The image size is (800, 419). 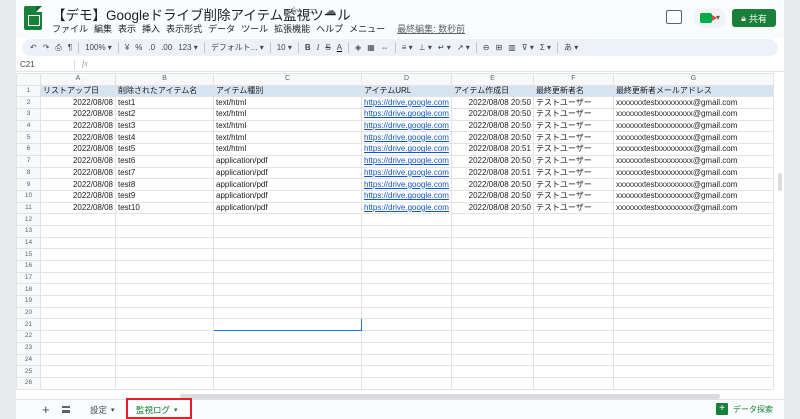 What do you see at coordinates (28, 114) in the screenshot?
I see `row-header: 3` at bounding box center [28, 114].